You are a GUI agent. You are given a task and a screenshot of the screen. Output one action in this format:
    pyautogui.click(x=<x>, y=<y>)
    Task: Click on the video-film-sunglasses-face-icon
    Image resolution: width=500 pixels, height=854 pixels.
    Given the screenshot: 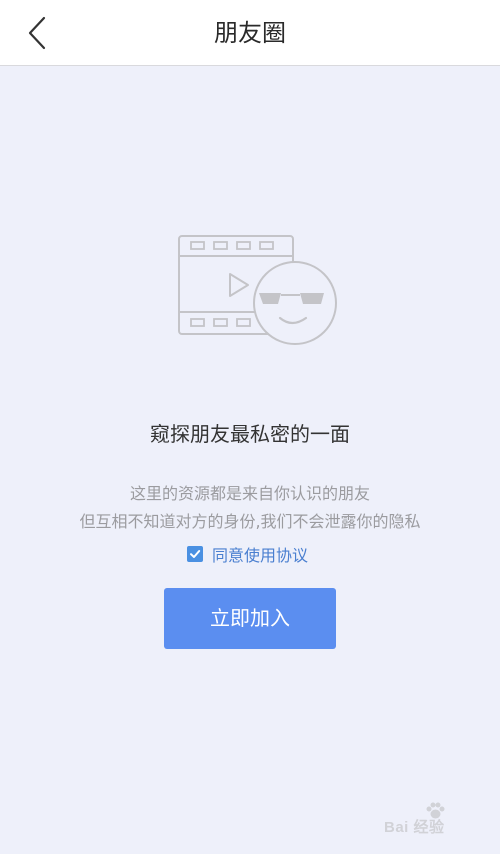 What is the action you would take?
    pyautogui.click(x=257, y=290)
    